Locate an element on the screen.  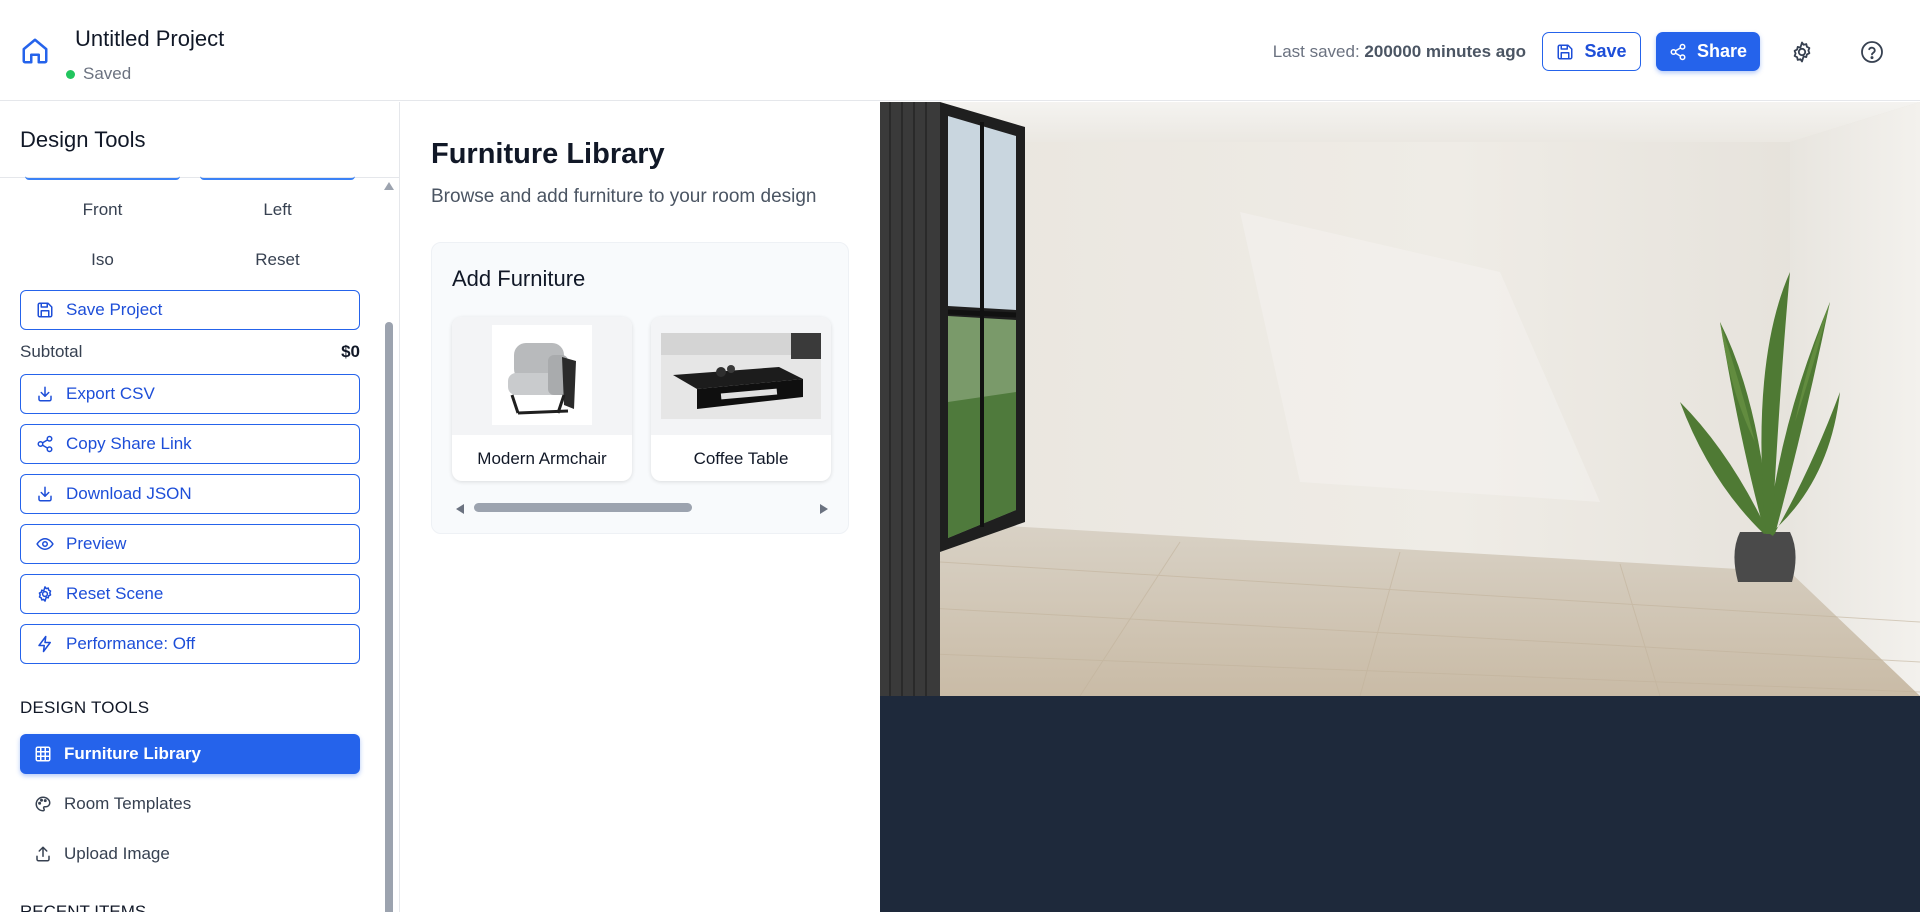
last-saved-label: Last saved: is located at coordinates (1316, 51).